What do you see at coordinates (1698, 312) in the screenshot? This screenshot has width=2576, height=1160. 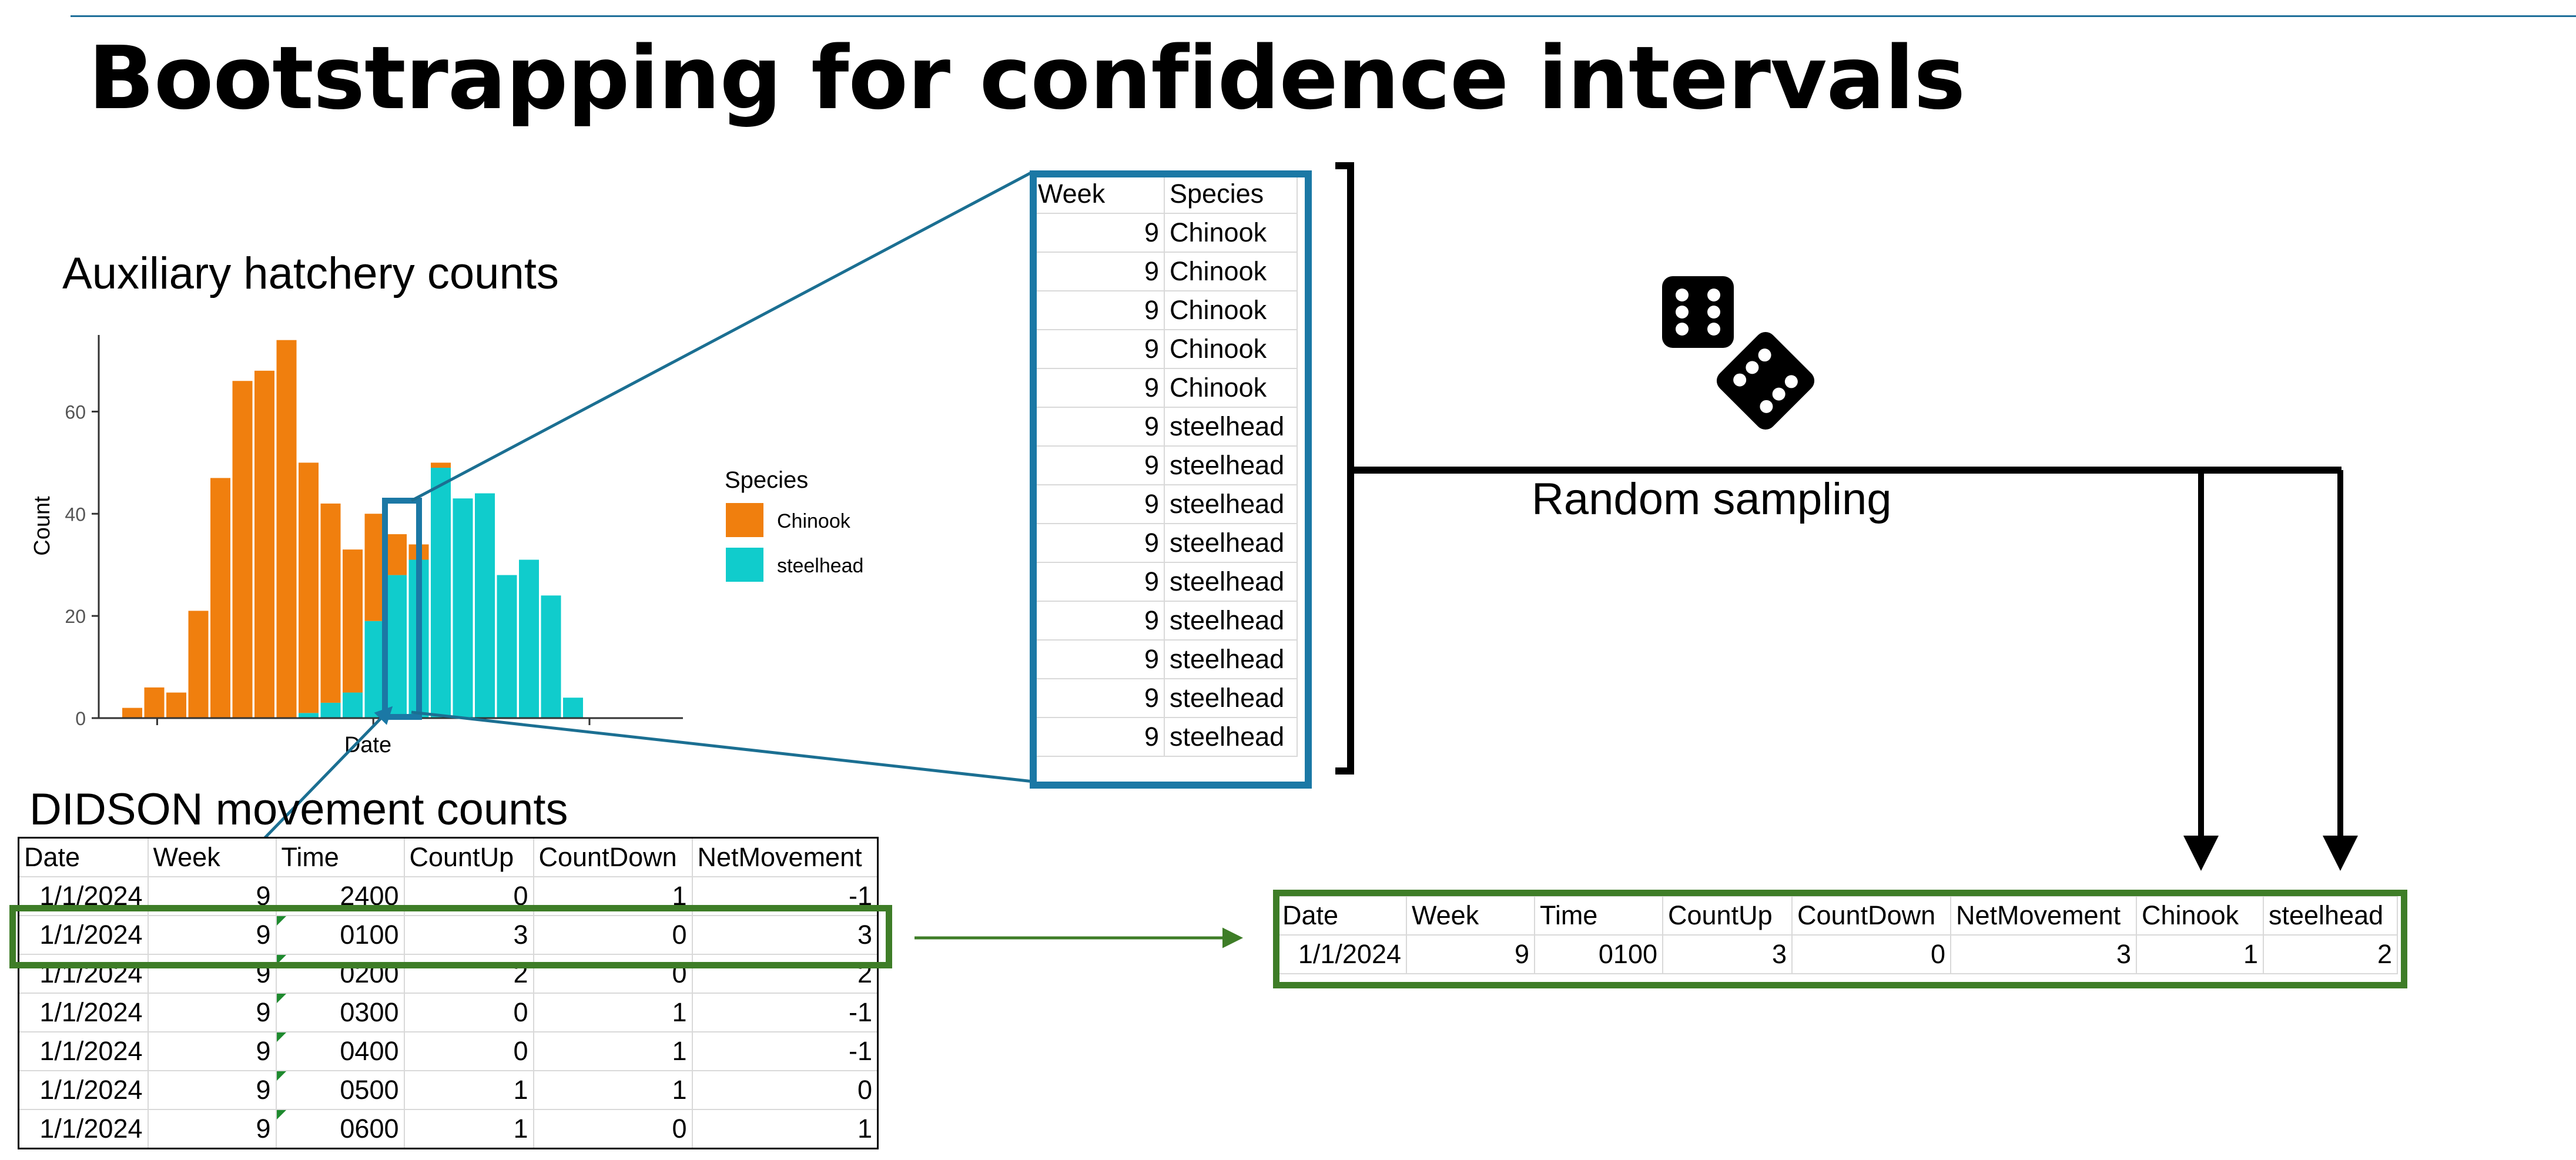 I see `die-front` at bounding box center [1698, 312].